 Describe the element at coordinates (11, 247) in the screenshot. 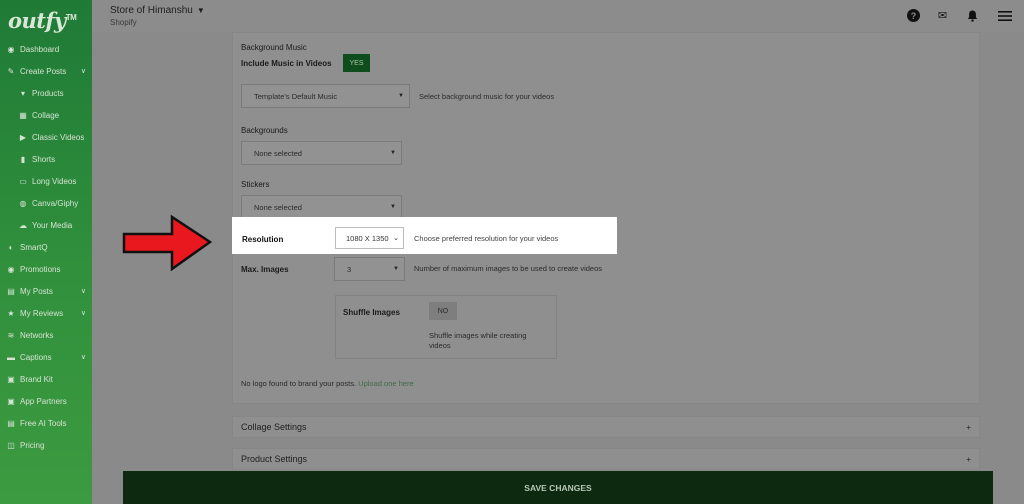

I see `smartq-icon: ◐` at that location.